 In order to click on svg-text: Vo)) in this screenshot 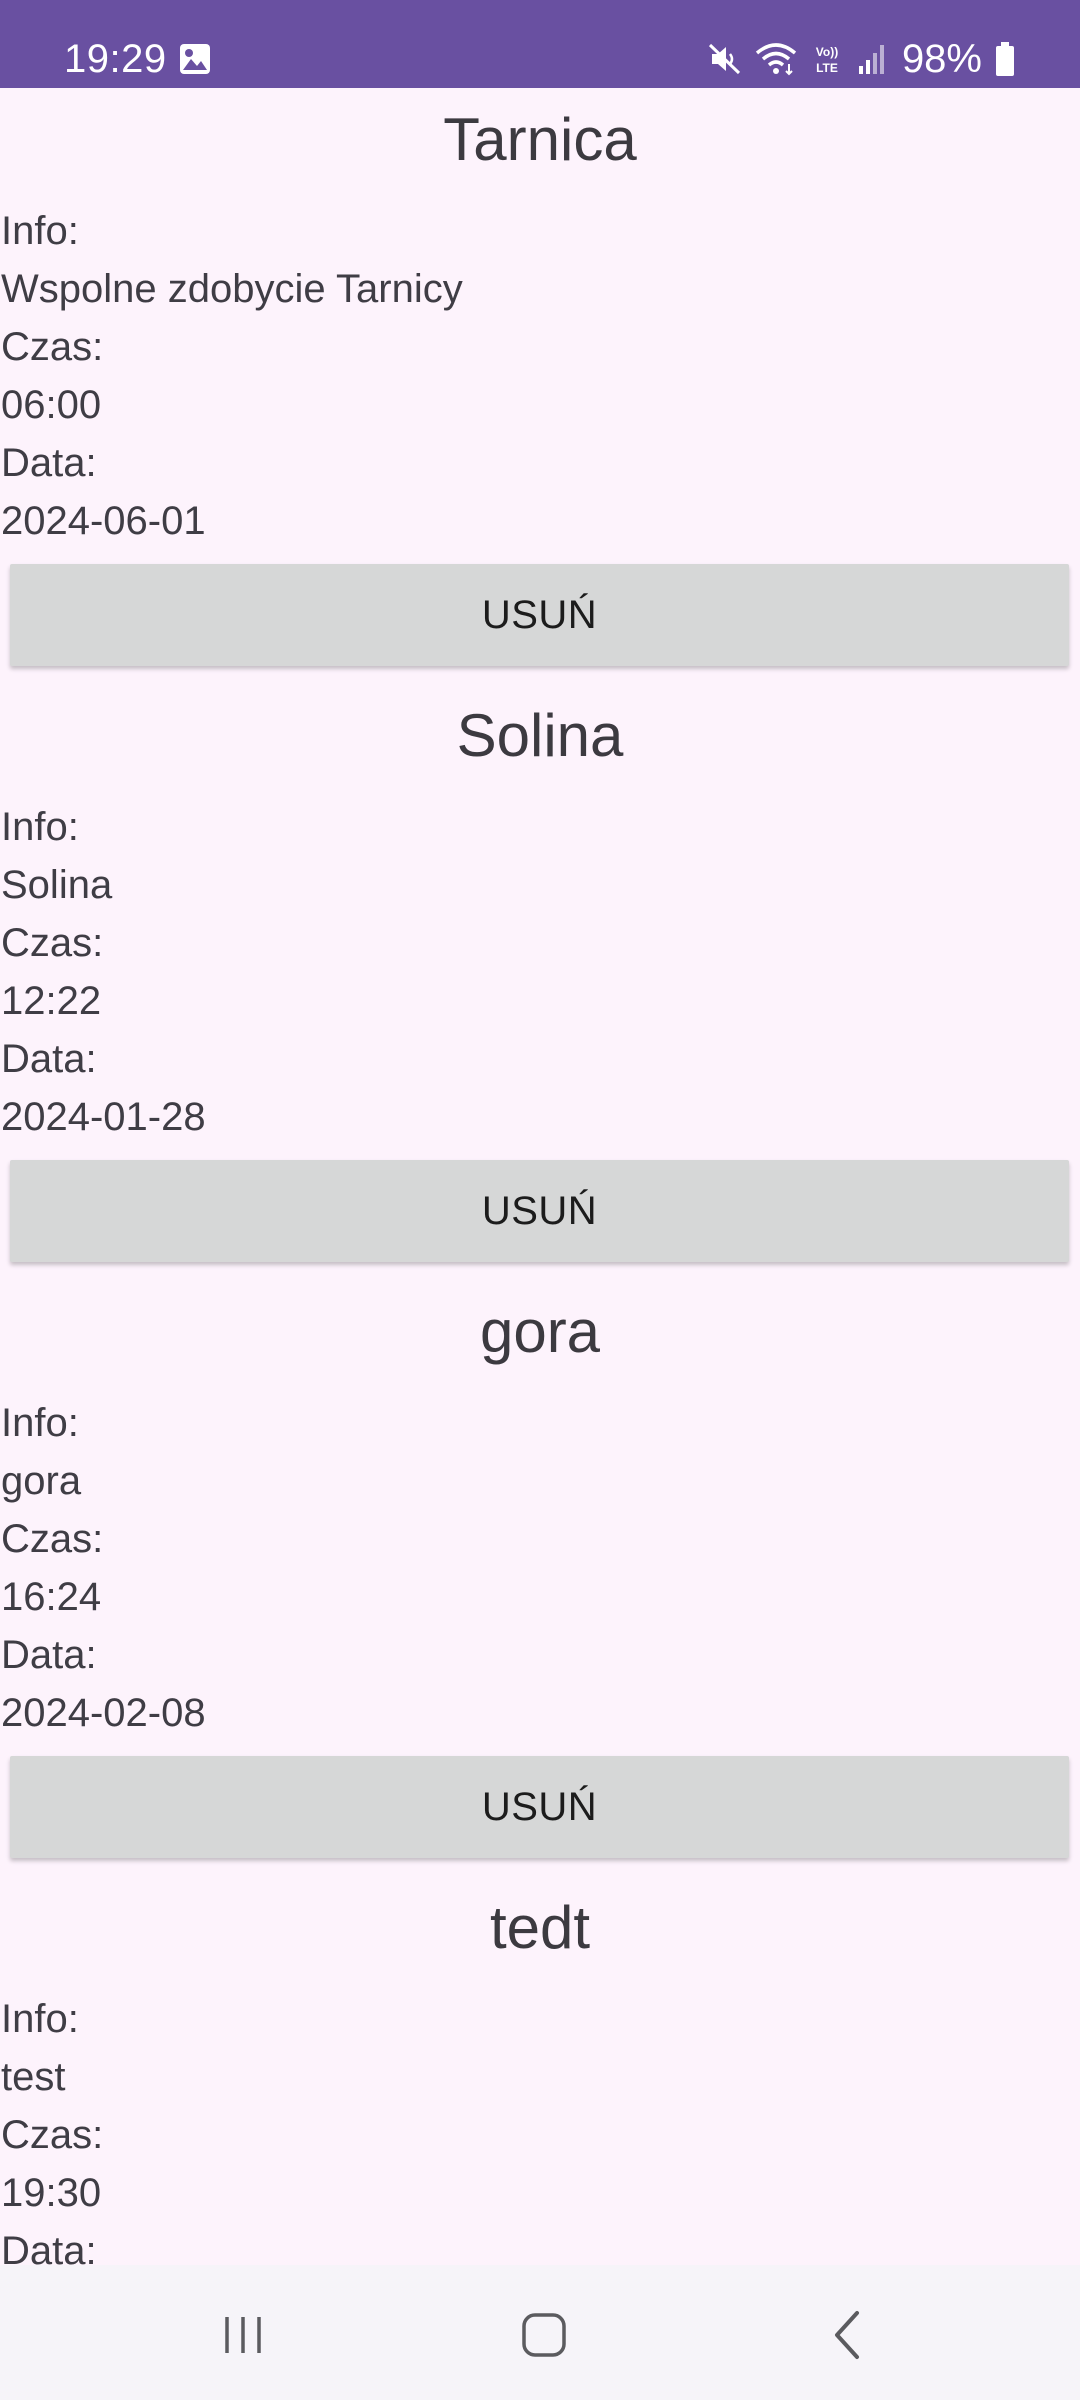, I will do `click(827, 52)`.